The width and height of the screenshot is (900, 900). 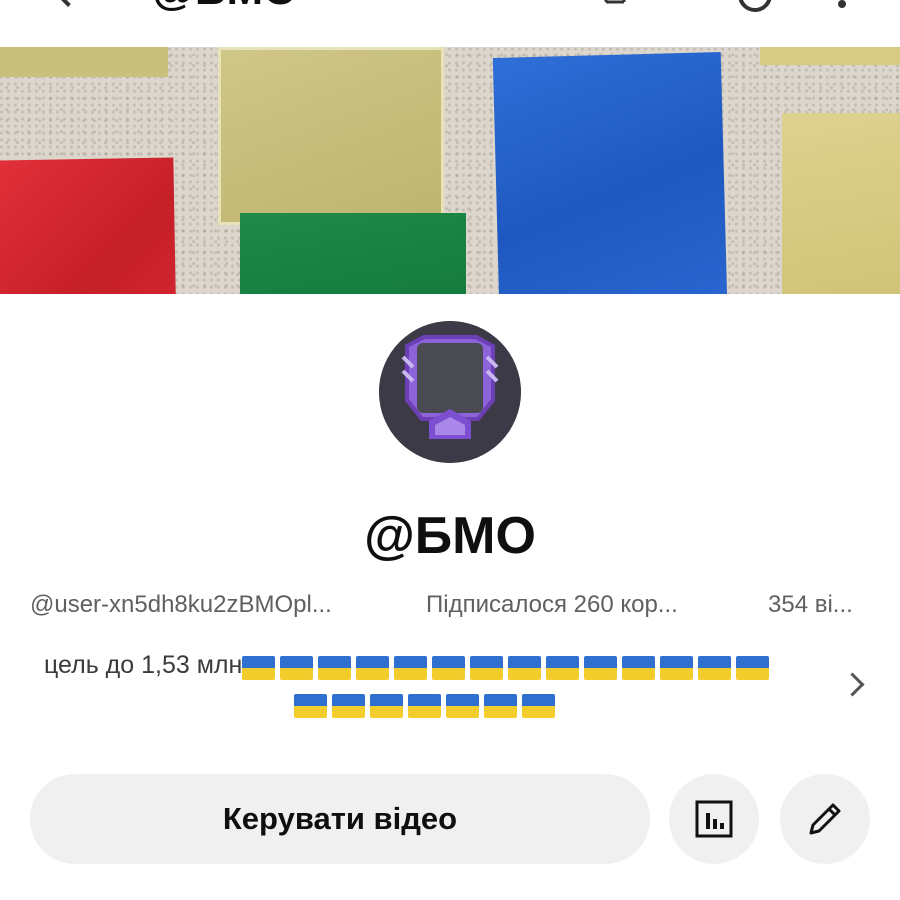 I want to click on edit-channel-button, so click(x=825, y=819).